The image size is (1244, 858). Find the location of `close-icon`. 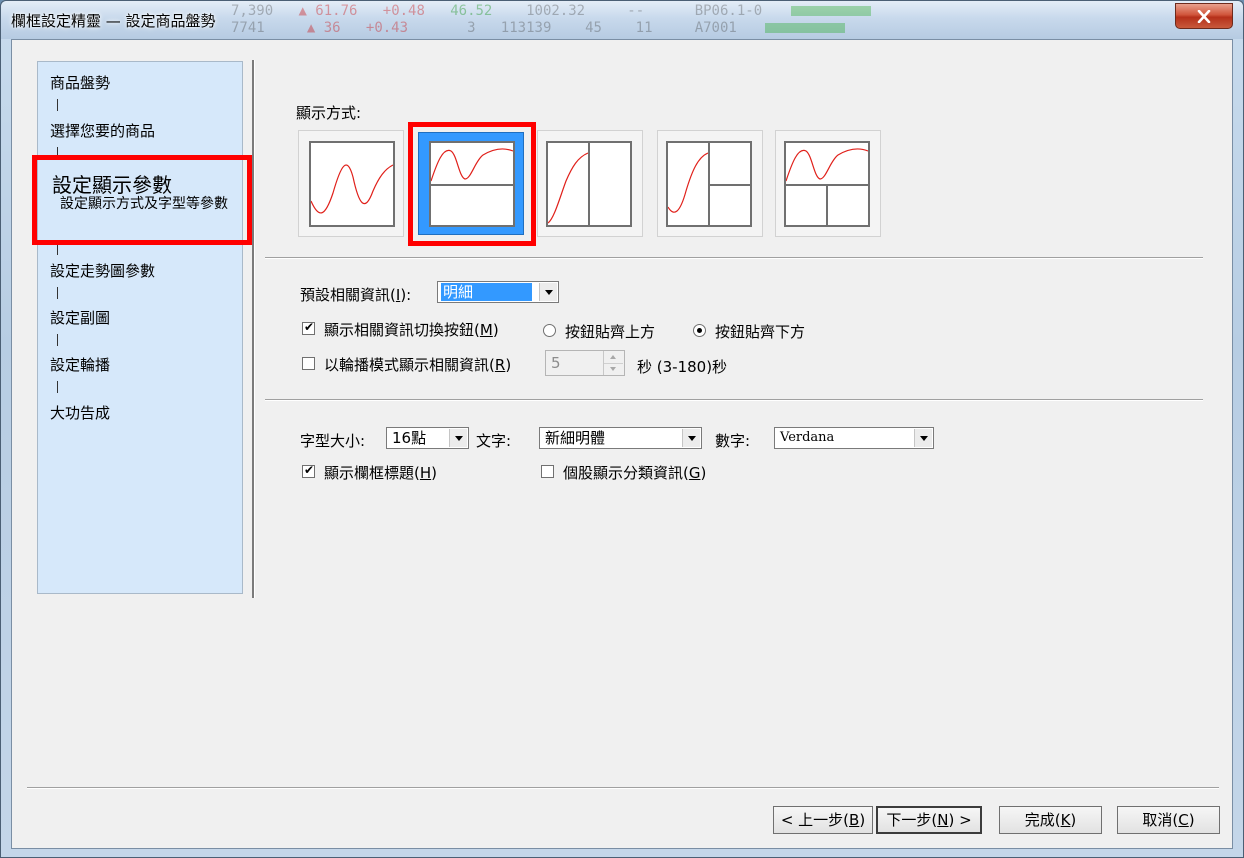

close-icon is located at coordinates (1204, 16).